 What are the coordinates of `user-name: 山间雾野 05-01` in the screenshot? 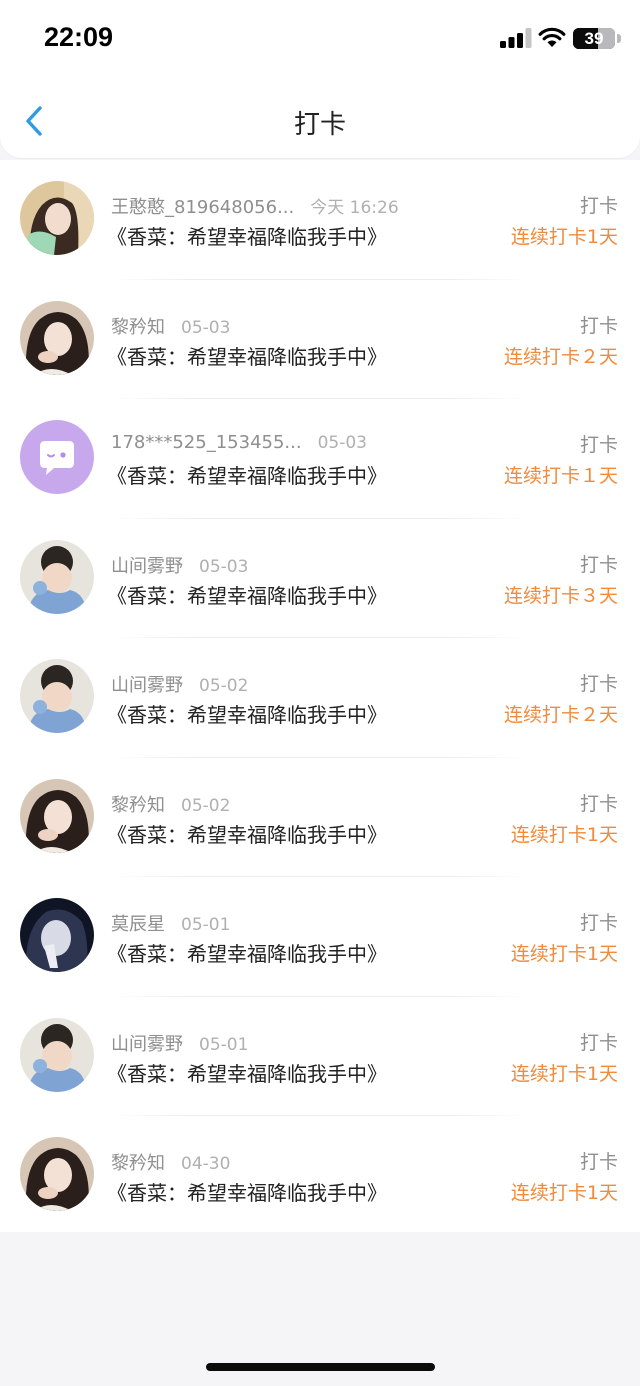 It's located at (179, 1043).